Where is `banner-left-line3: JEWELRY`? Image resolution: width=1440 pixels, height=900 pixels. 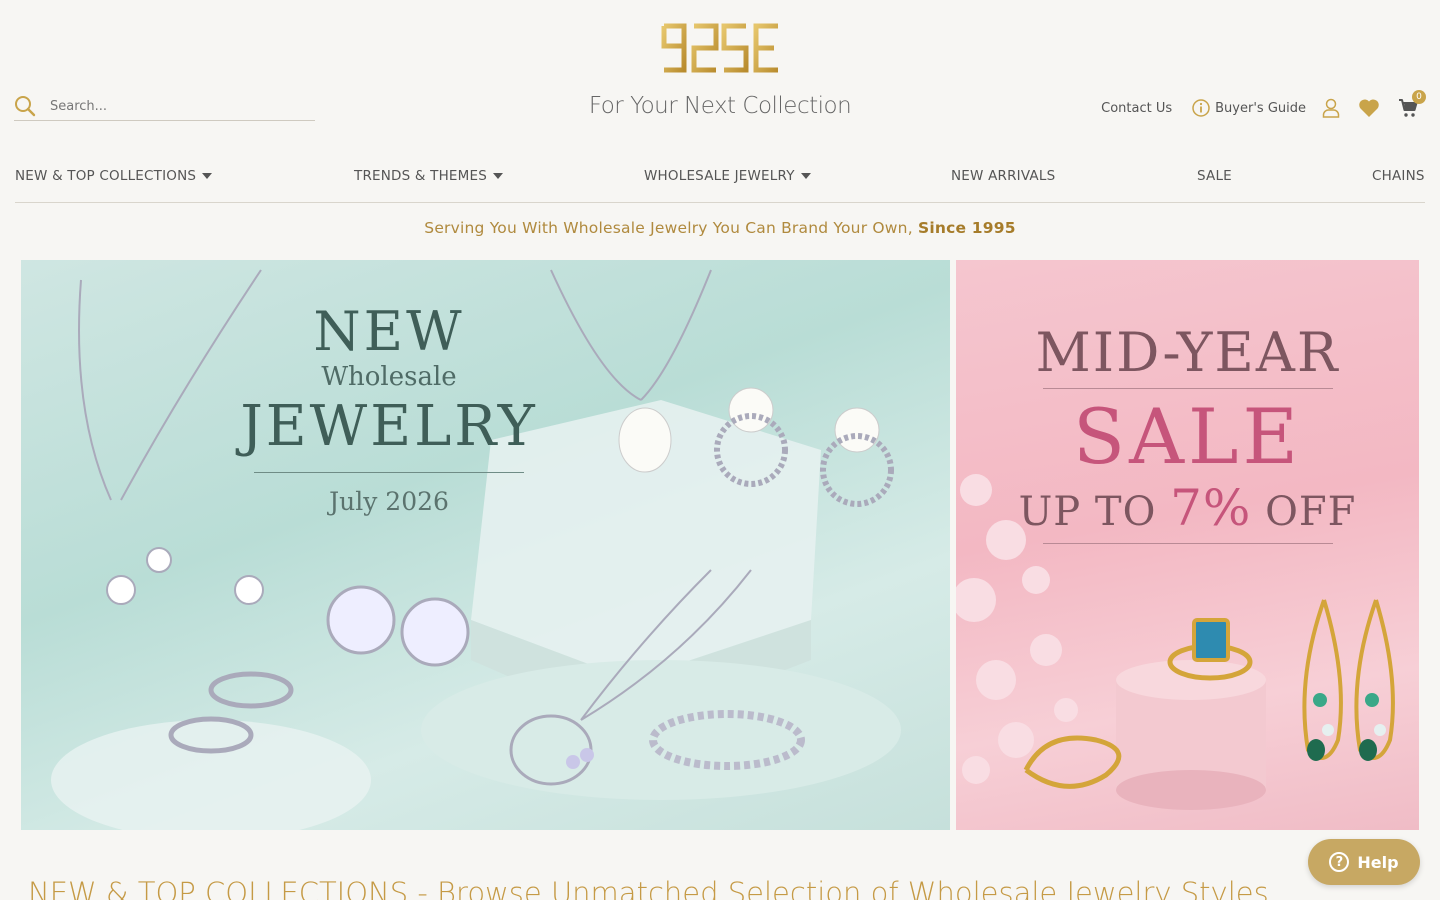 banner-left-line3: JEWELRY is located at coordinates (389, 426).